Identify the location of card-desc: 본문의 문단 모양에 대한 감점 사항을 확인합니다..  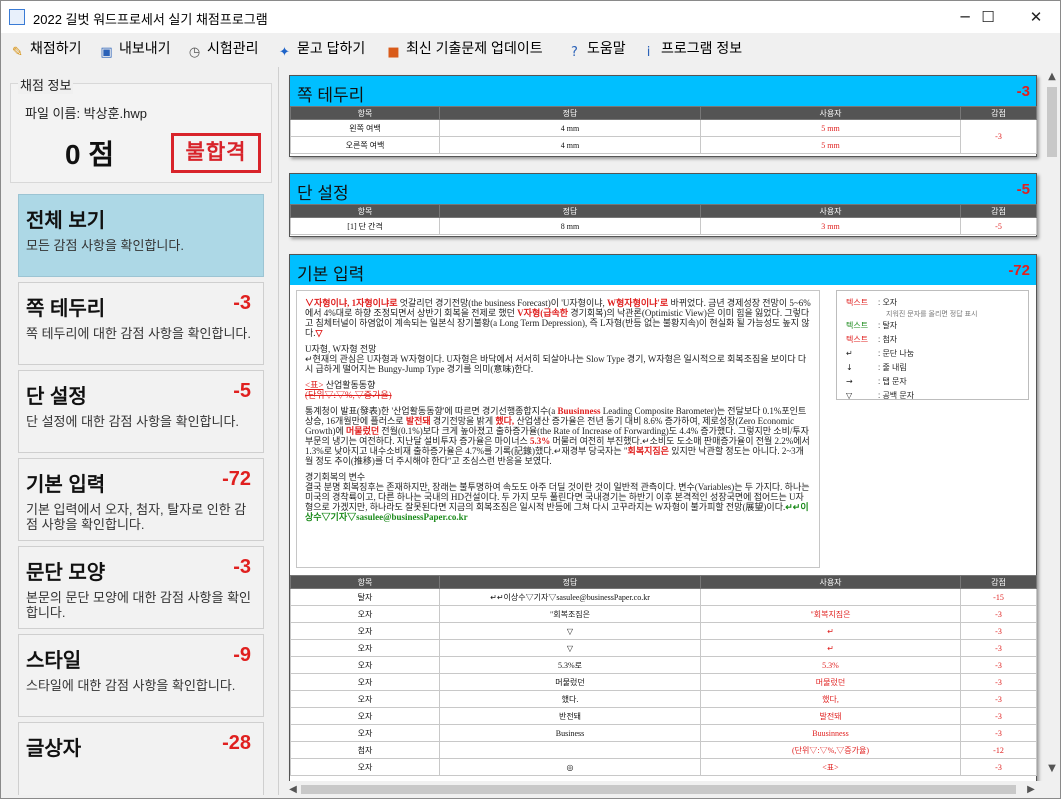
(138, 605).